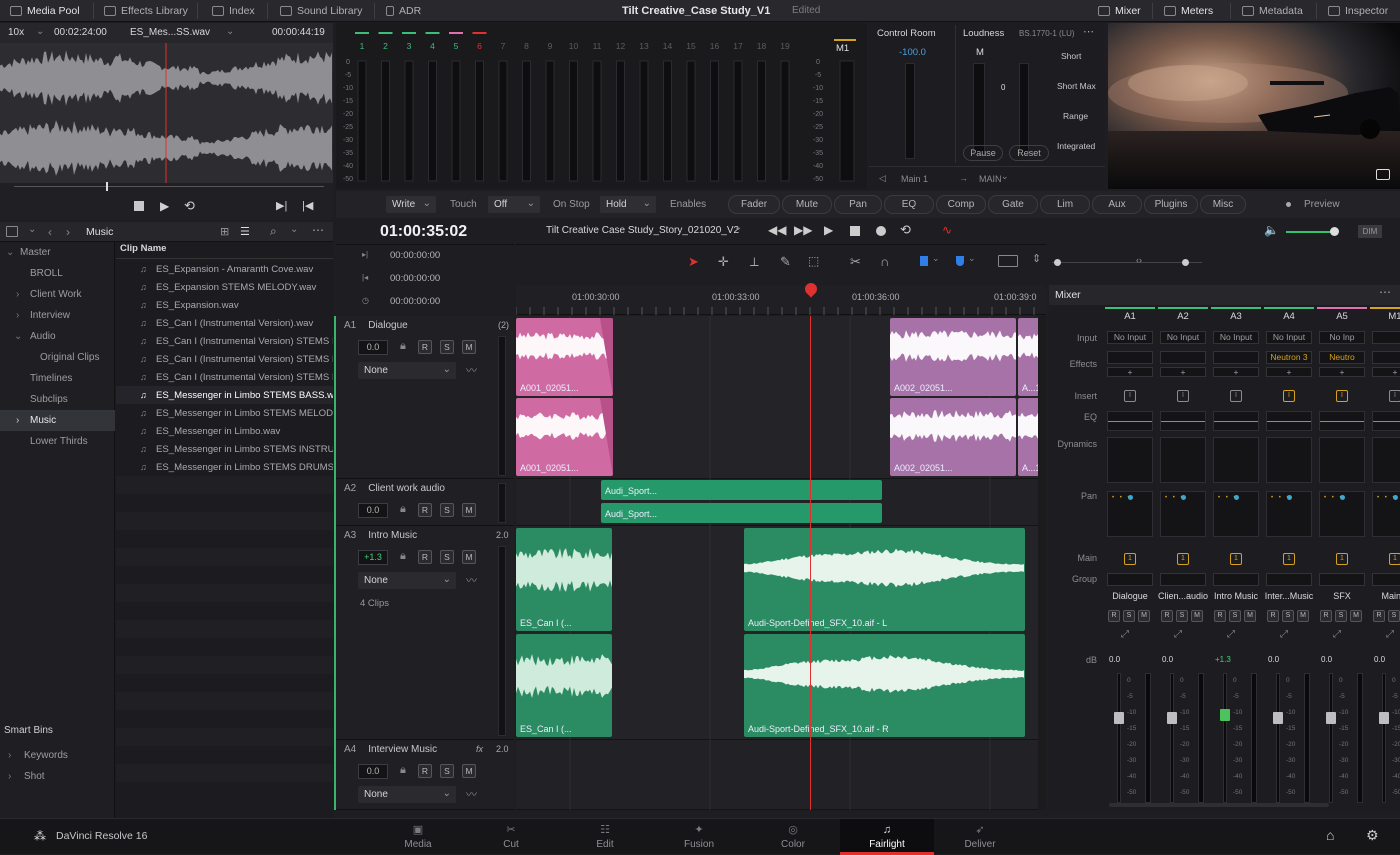 The height and width of the screenshot is (855, 1400). I want to click on dim-button: DIM, so click(1370, 231).